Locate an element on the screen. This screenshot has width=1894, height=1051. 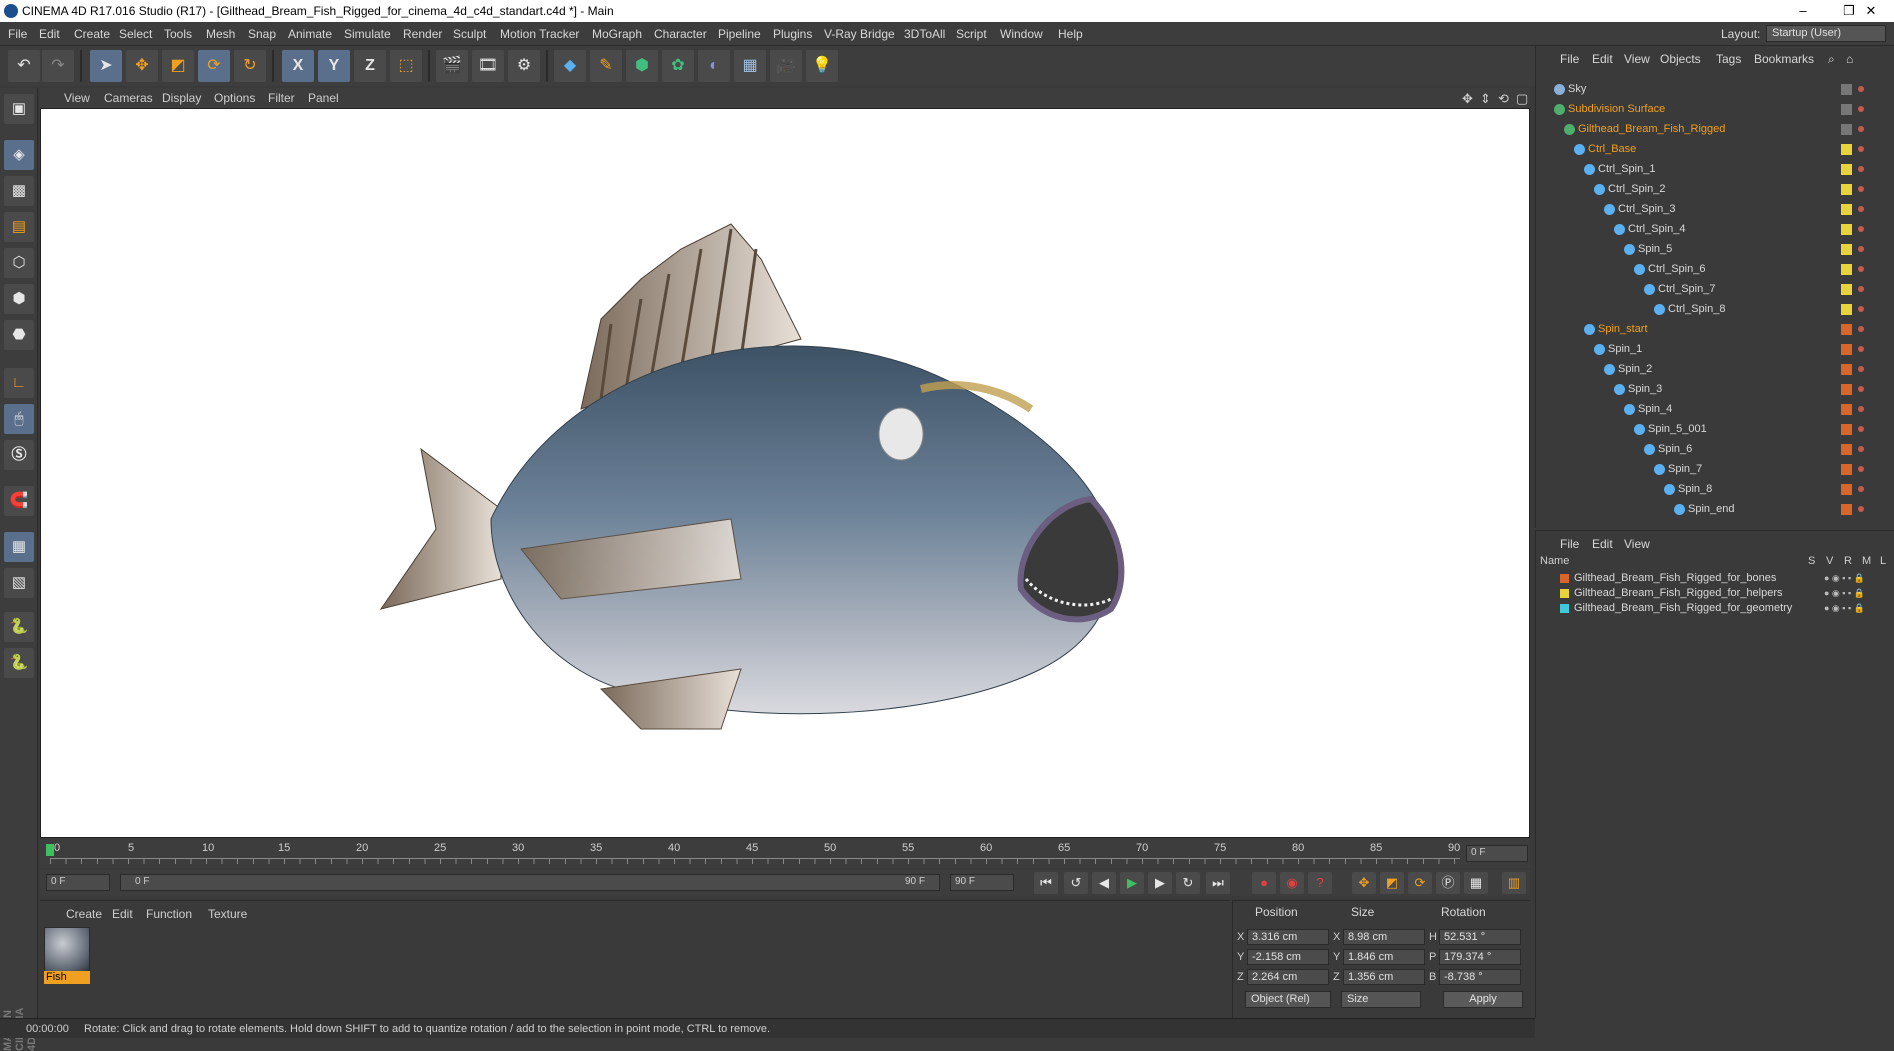
menu-create: Create is located at coordinates (92, 34).